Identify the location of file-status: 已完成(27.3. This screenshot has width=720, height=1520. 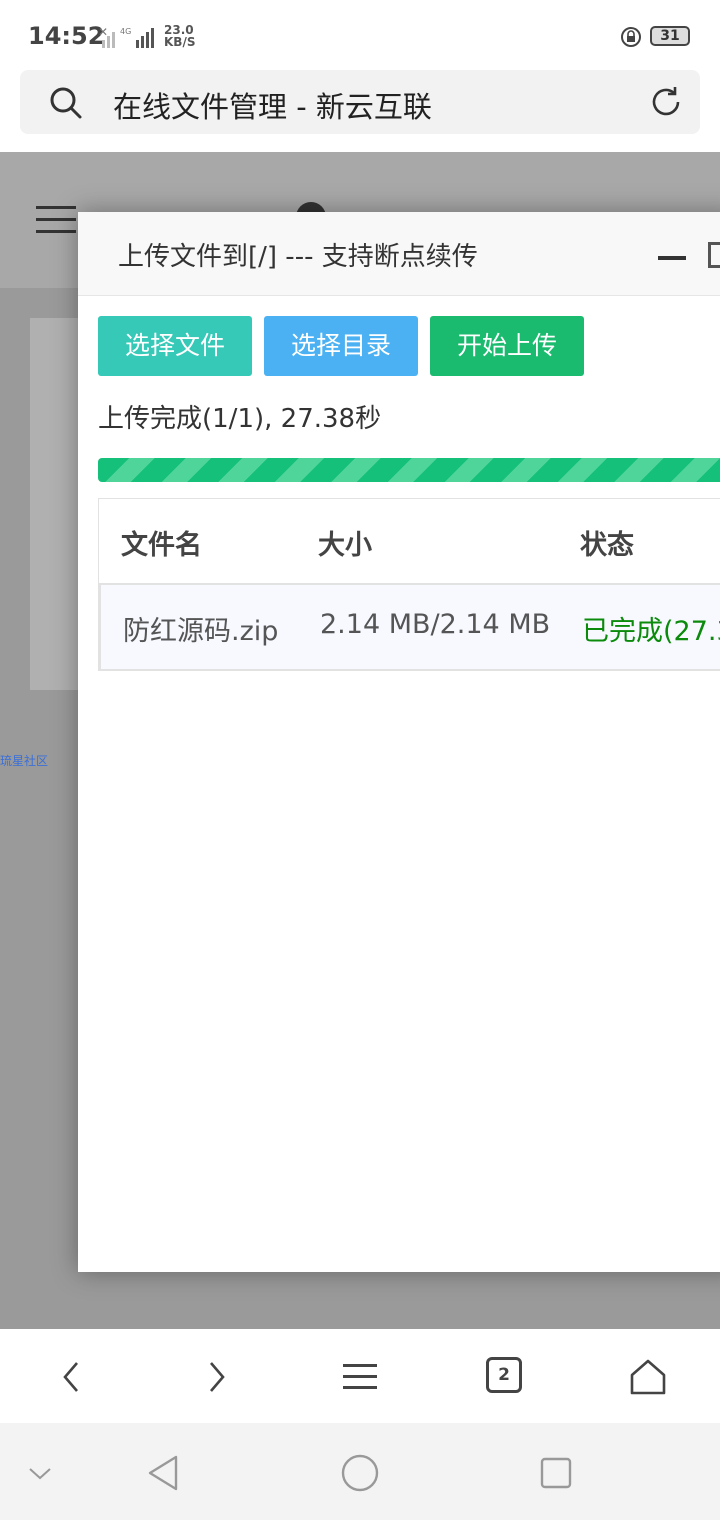
(651, 631).